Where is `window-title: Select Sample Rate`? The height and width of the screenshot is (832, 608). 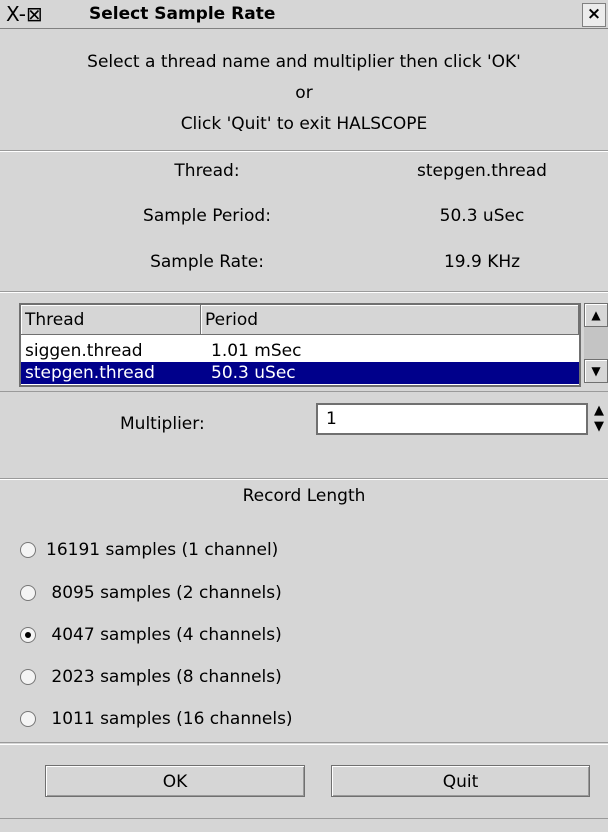
window-title: Select Sample Rate is located at coordinates (182, 14).